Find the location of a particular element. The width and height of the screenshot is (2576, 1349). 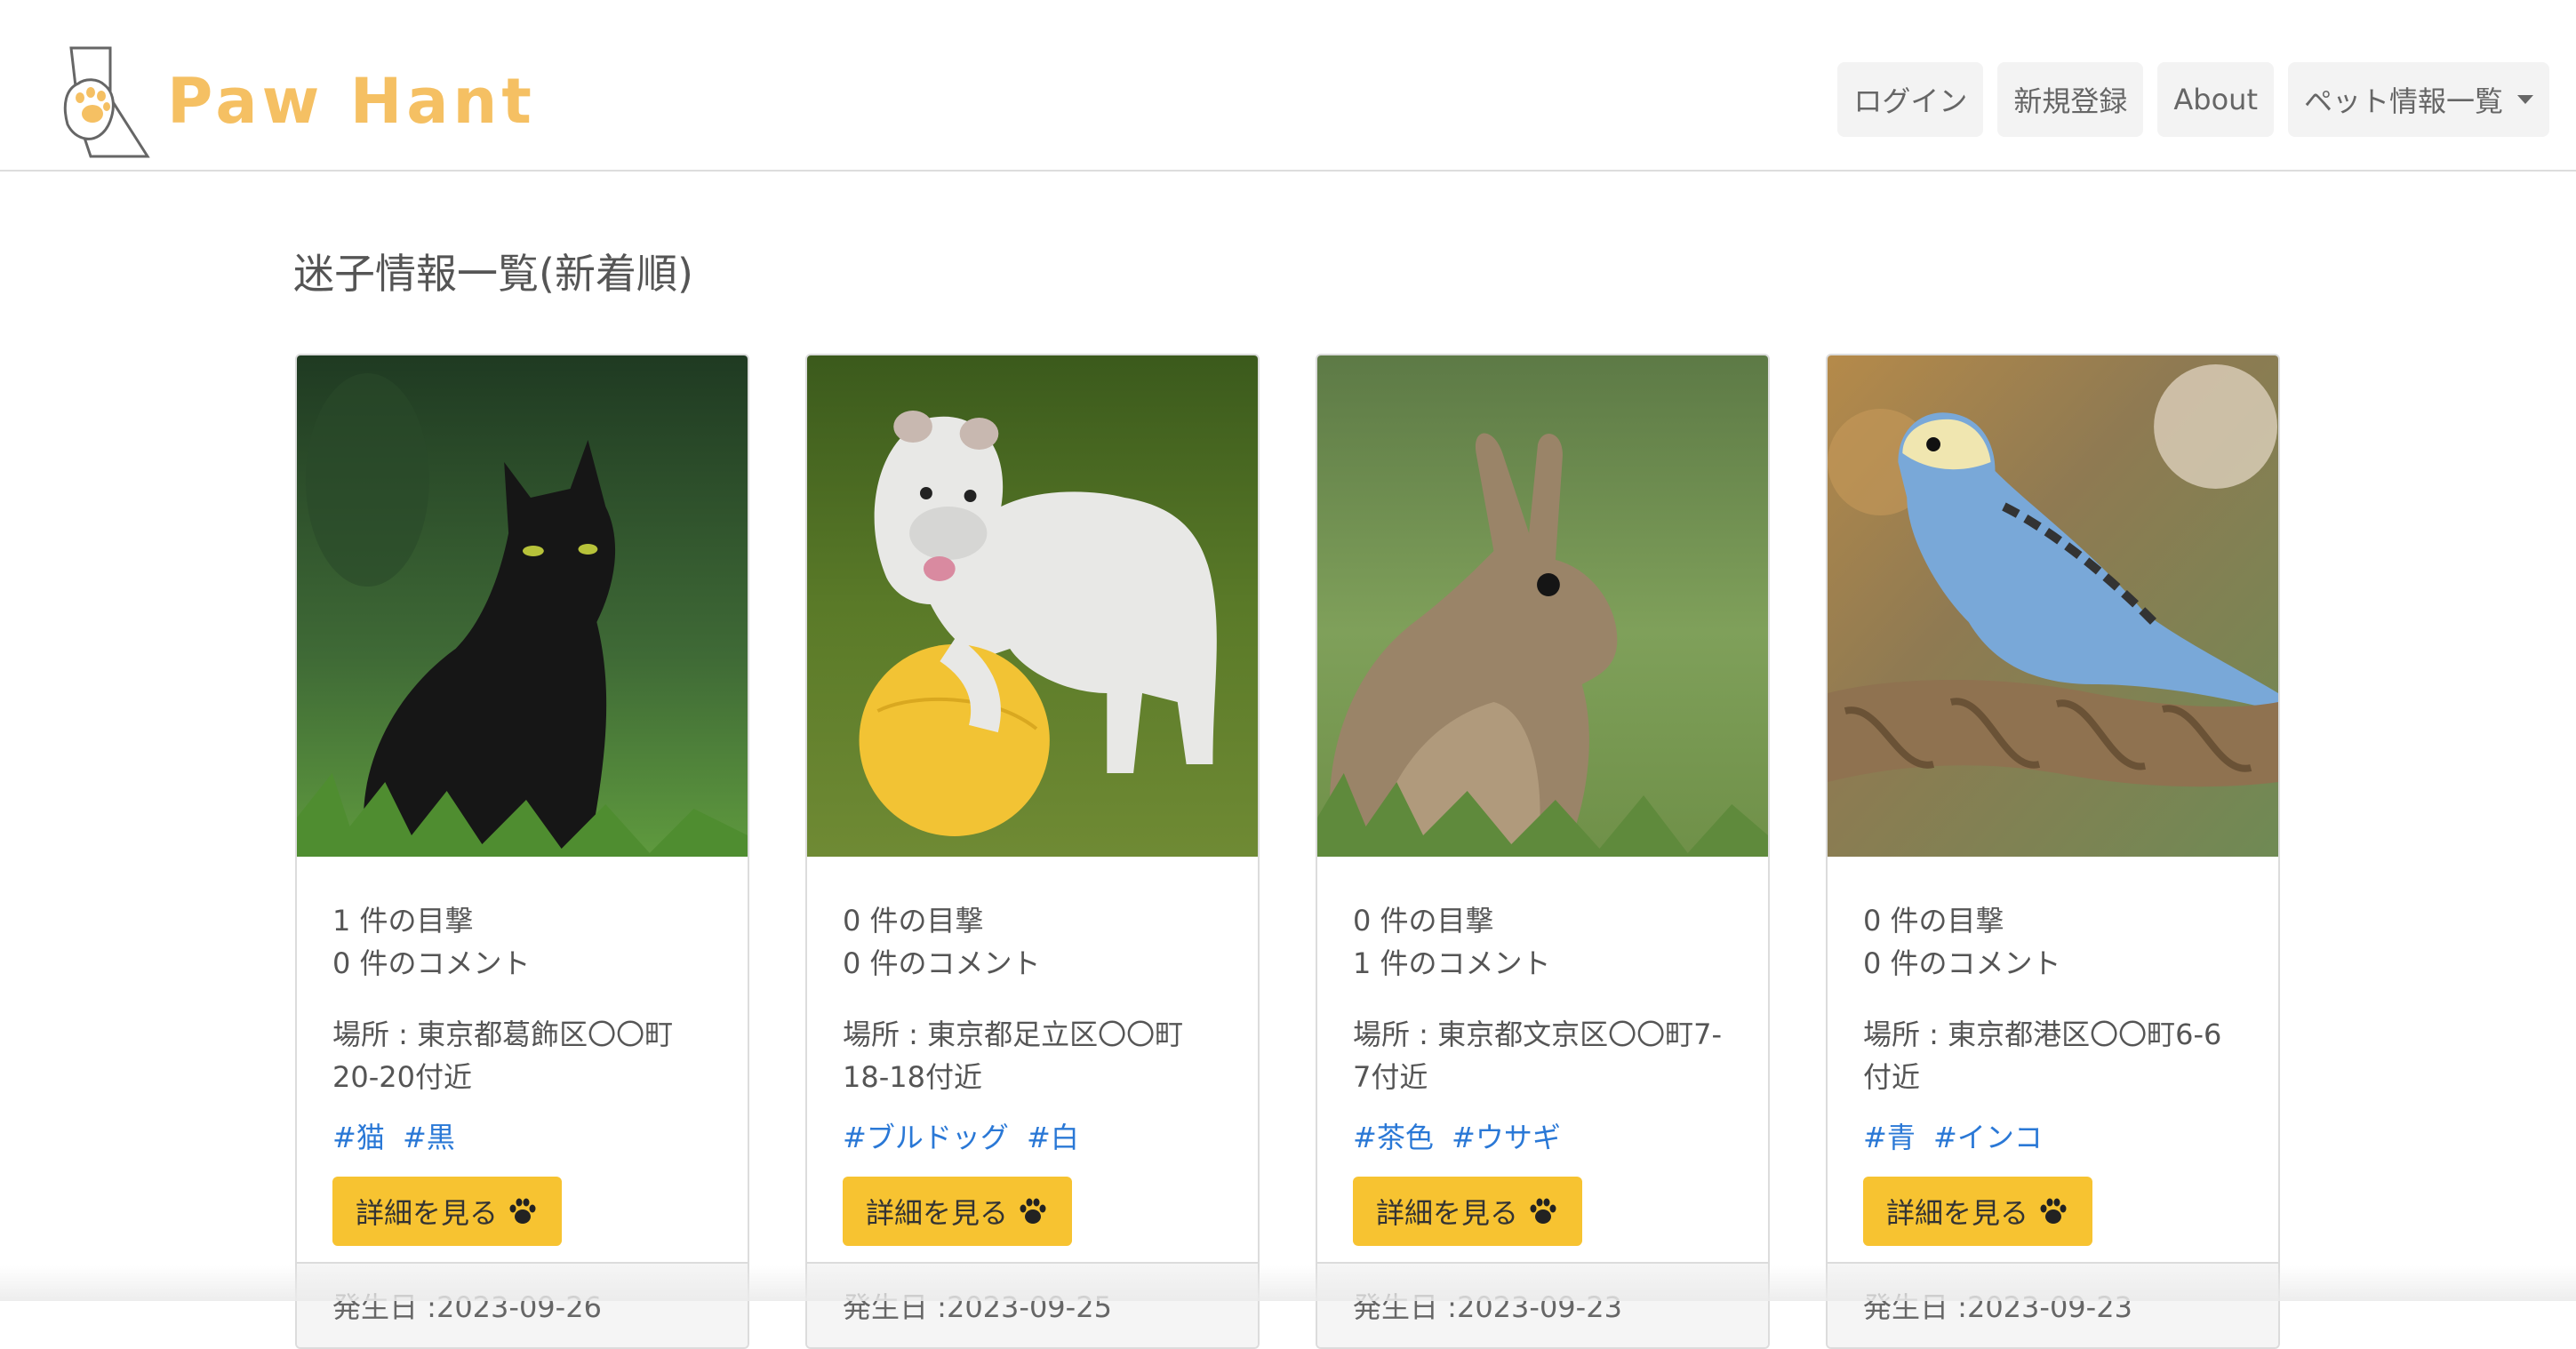

white-bulldog-photo is located at coordinates (1032, 606).